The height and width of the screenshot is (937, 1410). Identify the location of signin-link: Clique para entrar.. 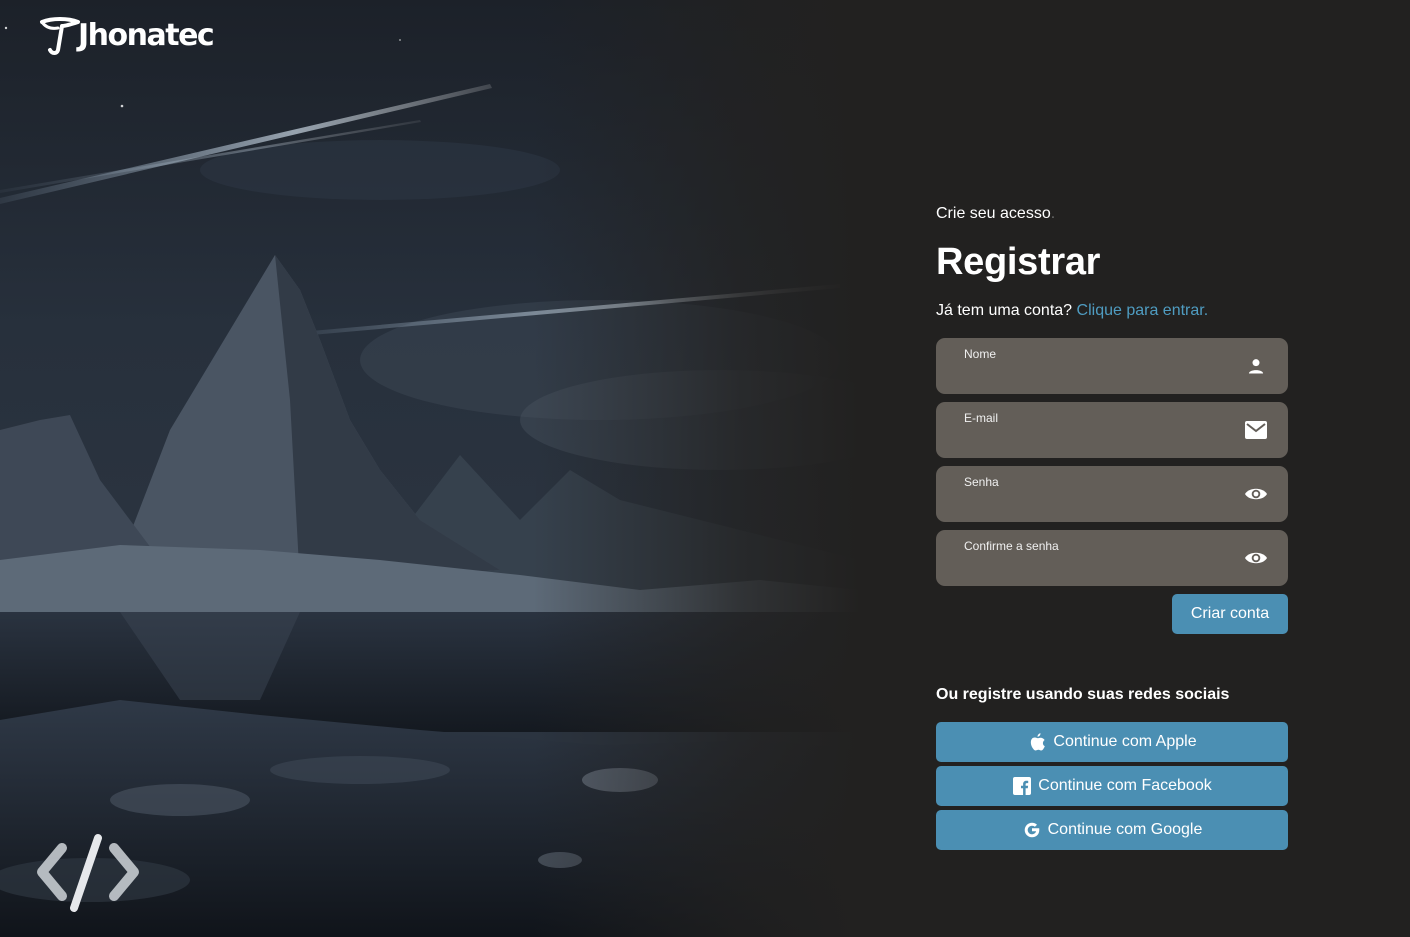
(1143, 310).